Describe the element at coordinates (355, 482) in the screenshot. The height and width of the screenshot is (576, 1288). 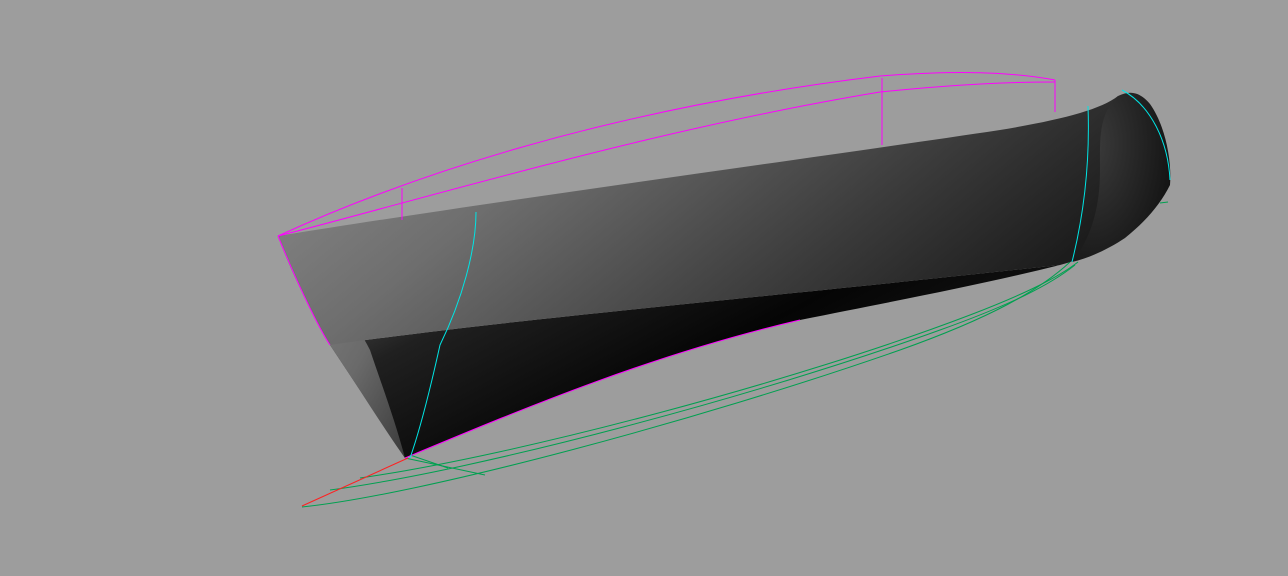
I see `axis-line` at that location.